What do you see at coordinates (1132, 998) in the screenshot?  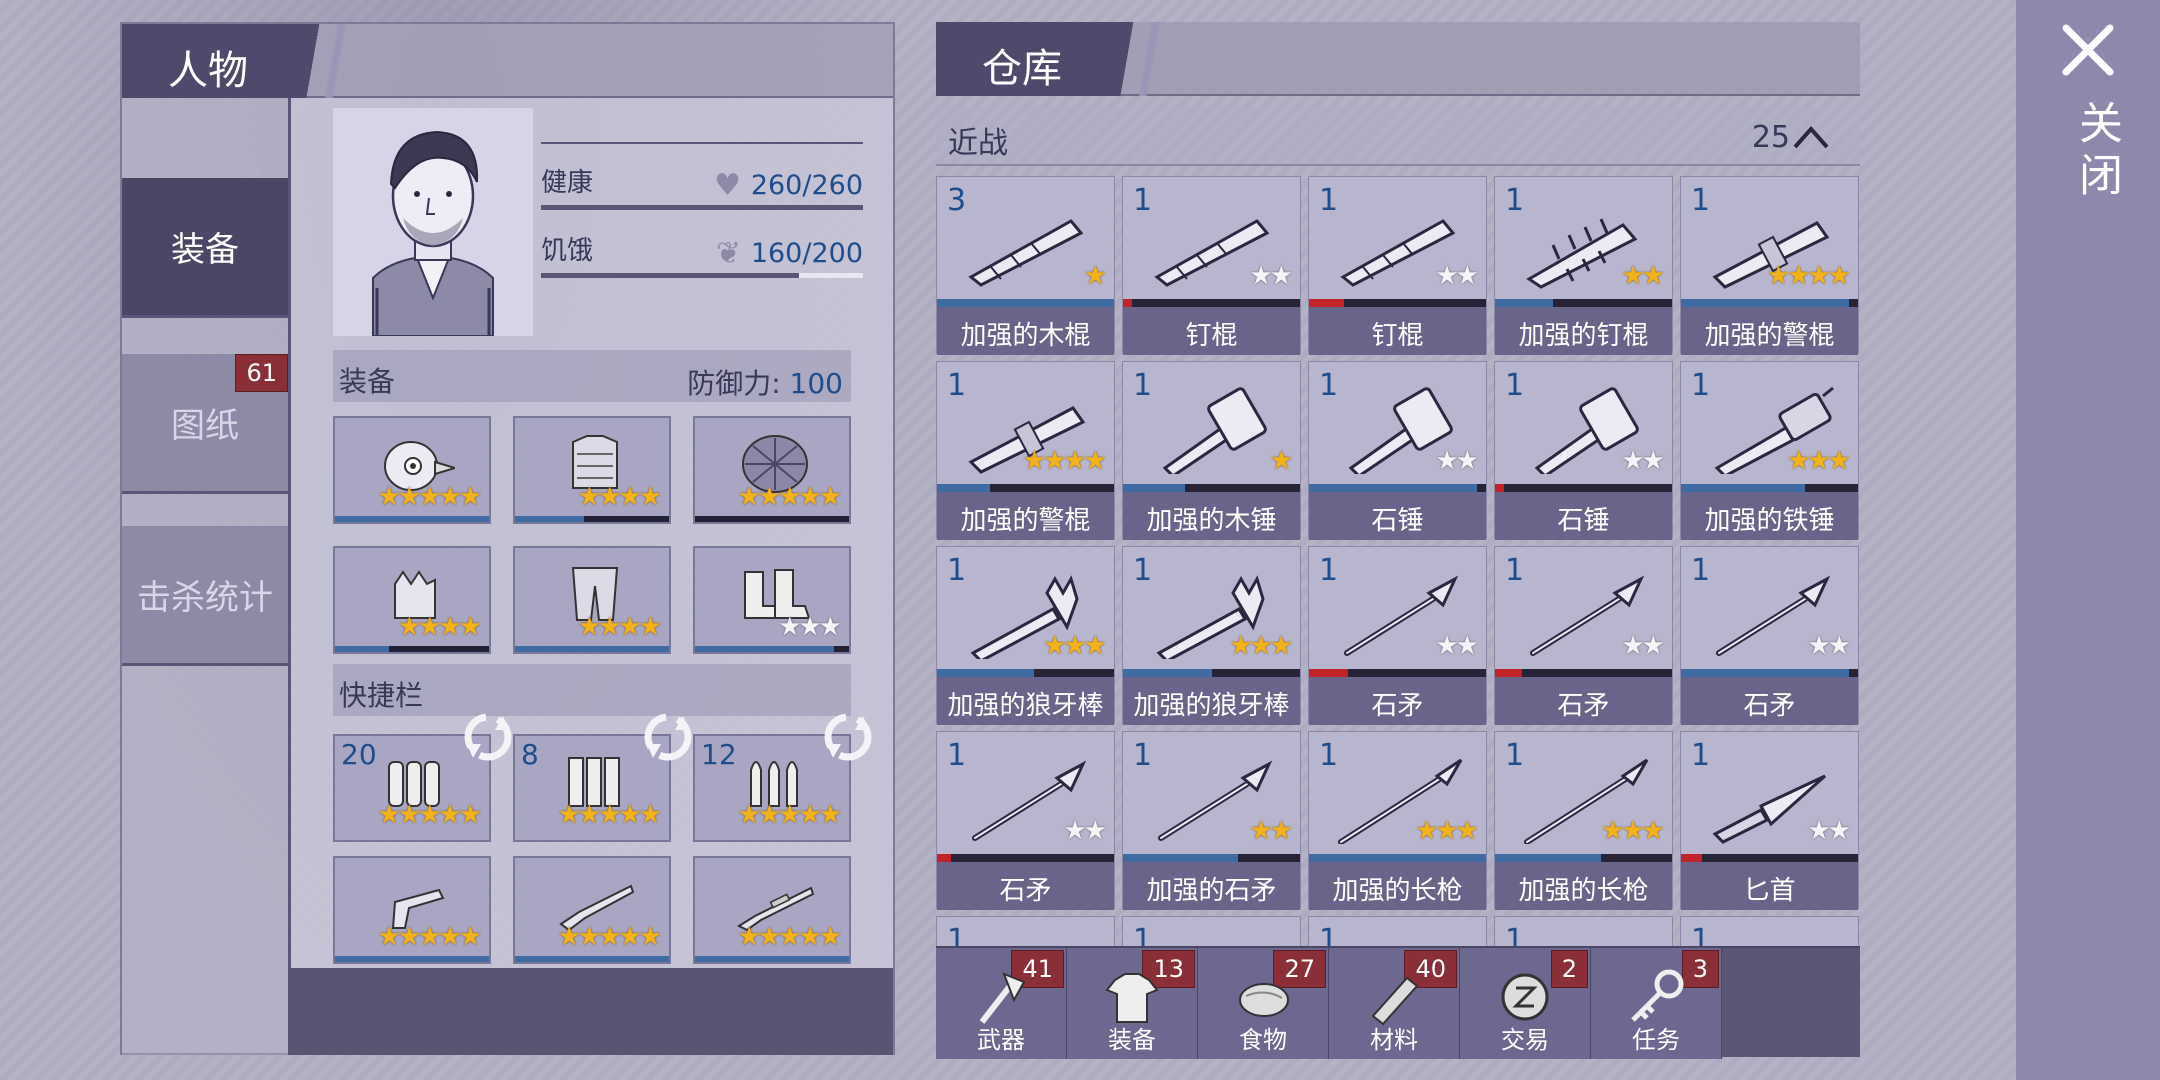 I see `shirt-icon` at bounding box center [1132, 998].